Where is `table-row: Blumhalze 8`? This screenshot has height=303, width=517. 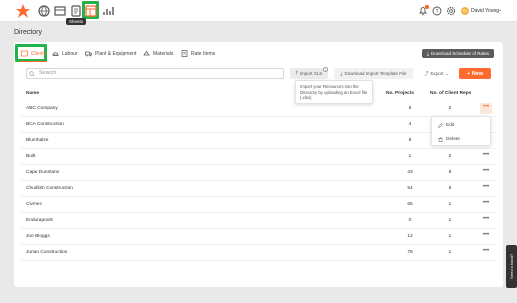
table-row: Blumhalze 8 is located at coordinates (258, 141).